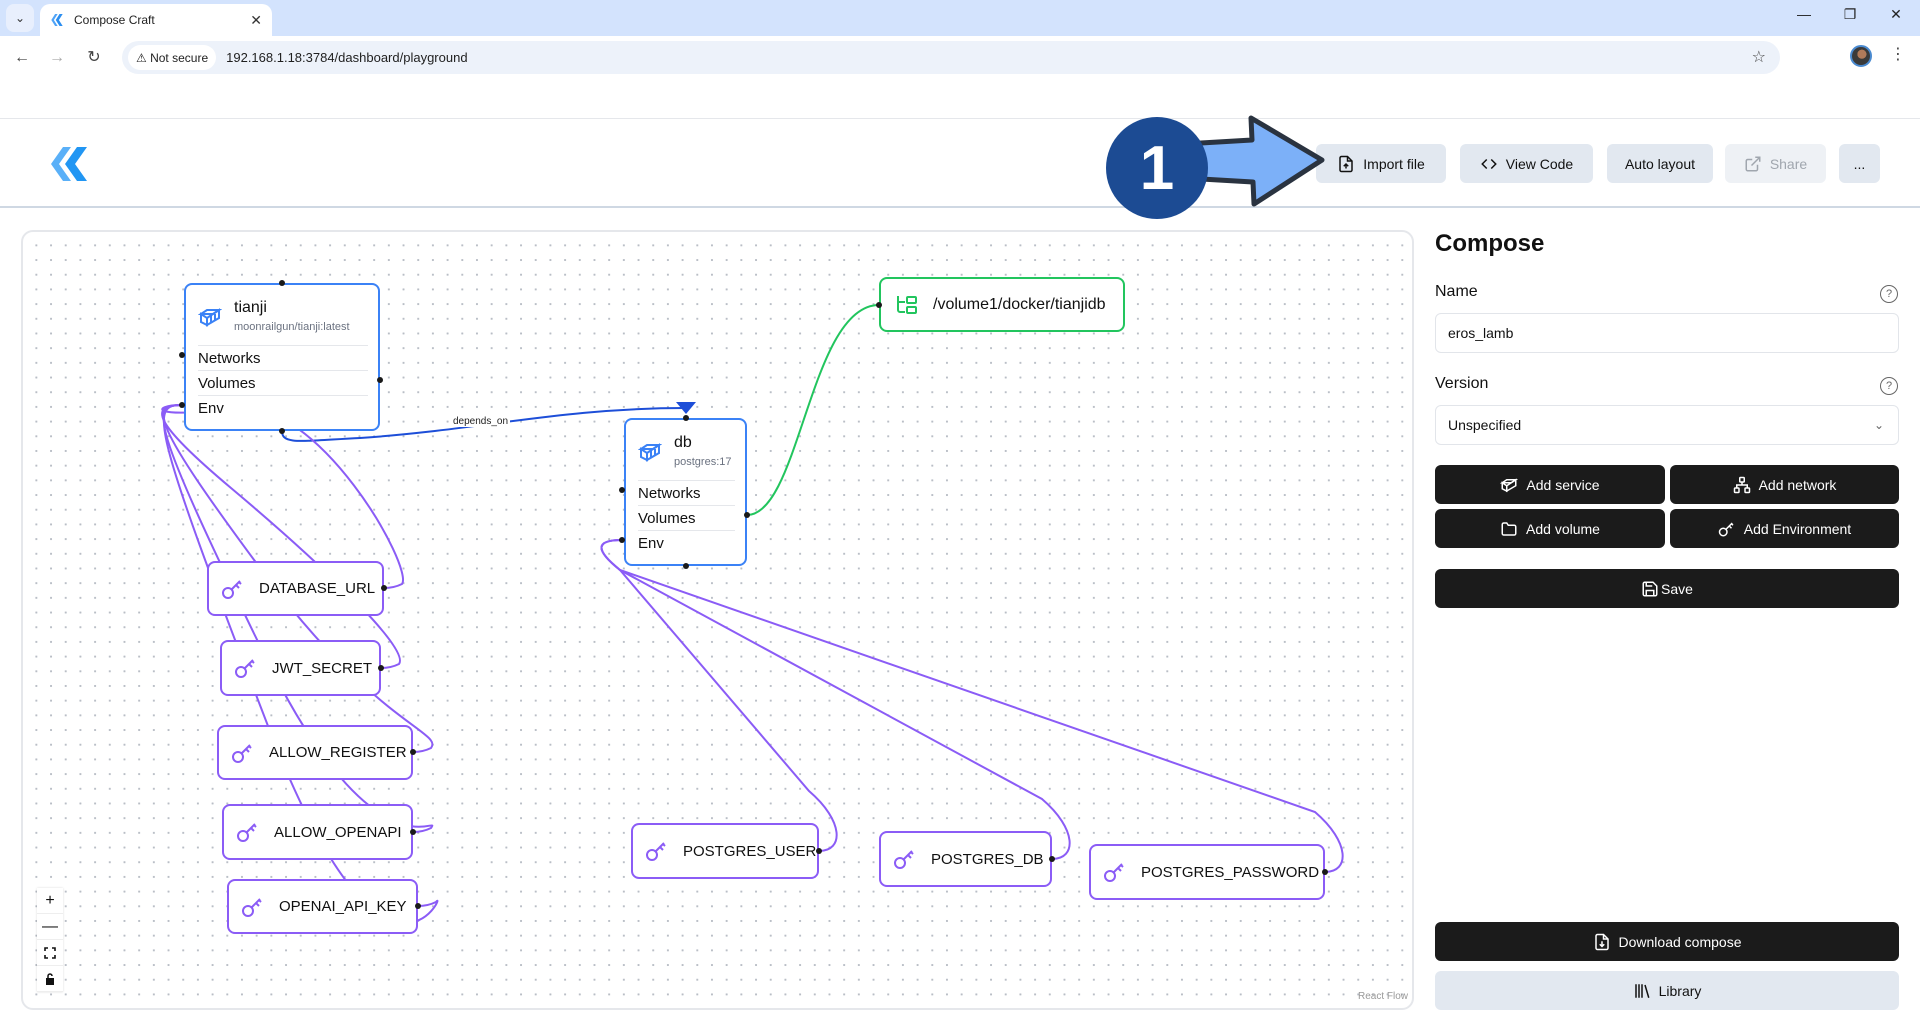 The height and width of the screenshot is (1023, 1920). I want to click on env-var-node: OPENAI_API_KEY, so click(322, 906).